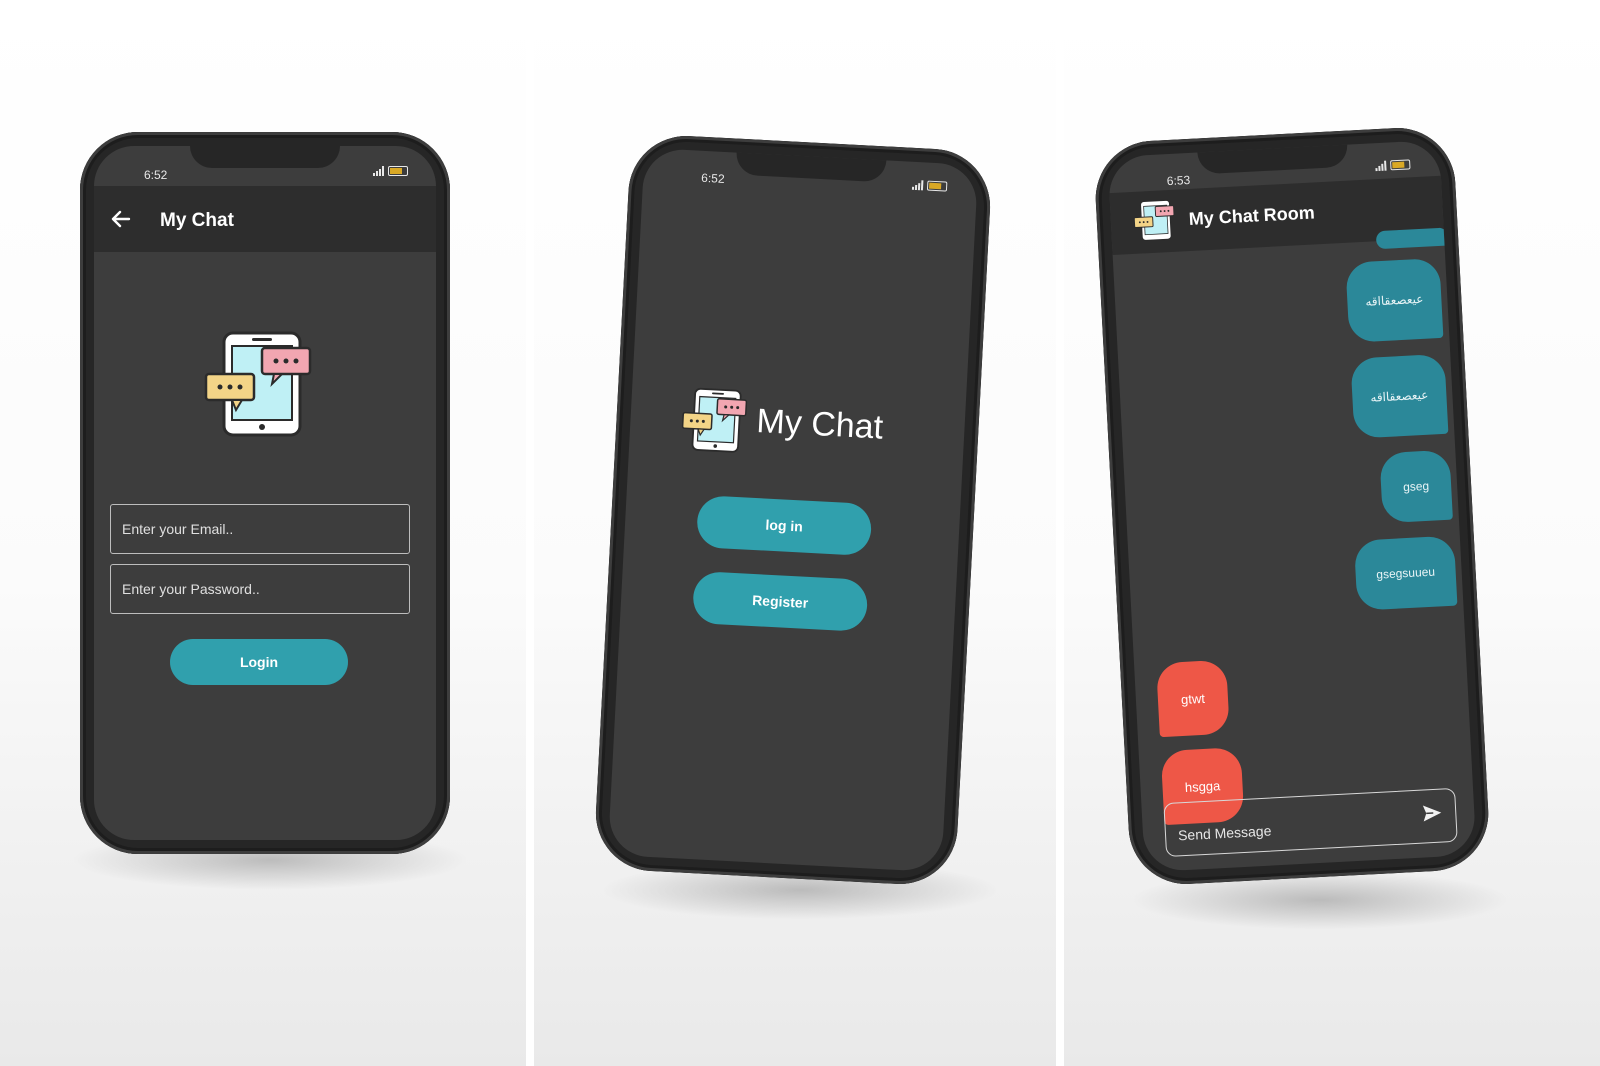 The width and height of the screenshot is (1600, 1066). Describe the element at coordinates (1252, 215) in the screenshot. I see `room-title: My Chat Room` at that location.